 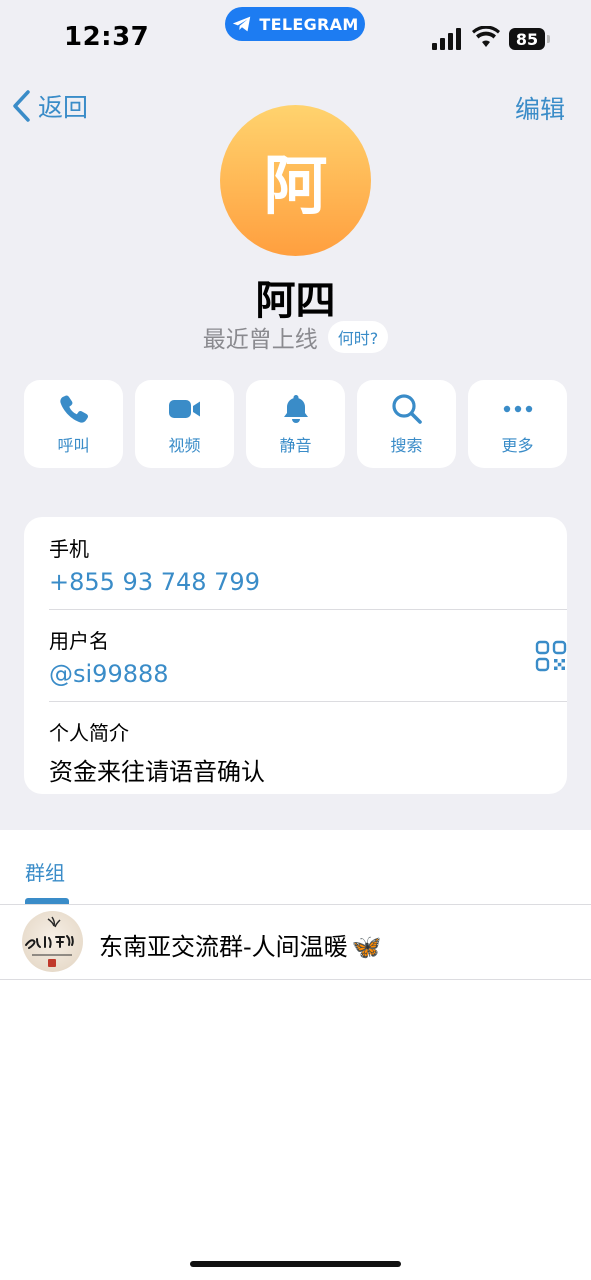 What do you see at coordinates (358, 337) in the screenshot?
I see `when-chip: 何时?` at bounding box center [358, 337].